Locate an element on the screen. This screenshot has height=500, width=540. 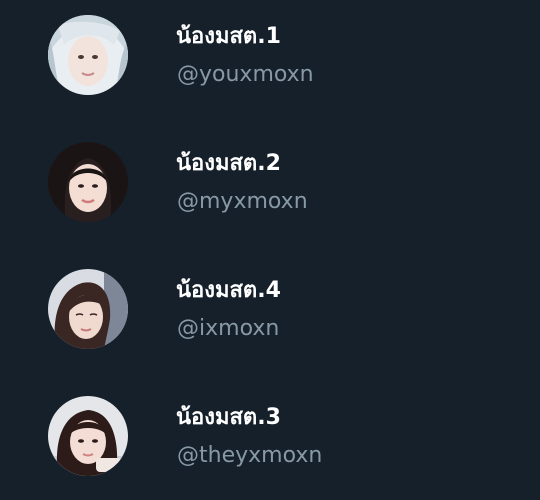
display-name: น้องมสต.1 is located at coordinates (228, 37).